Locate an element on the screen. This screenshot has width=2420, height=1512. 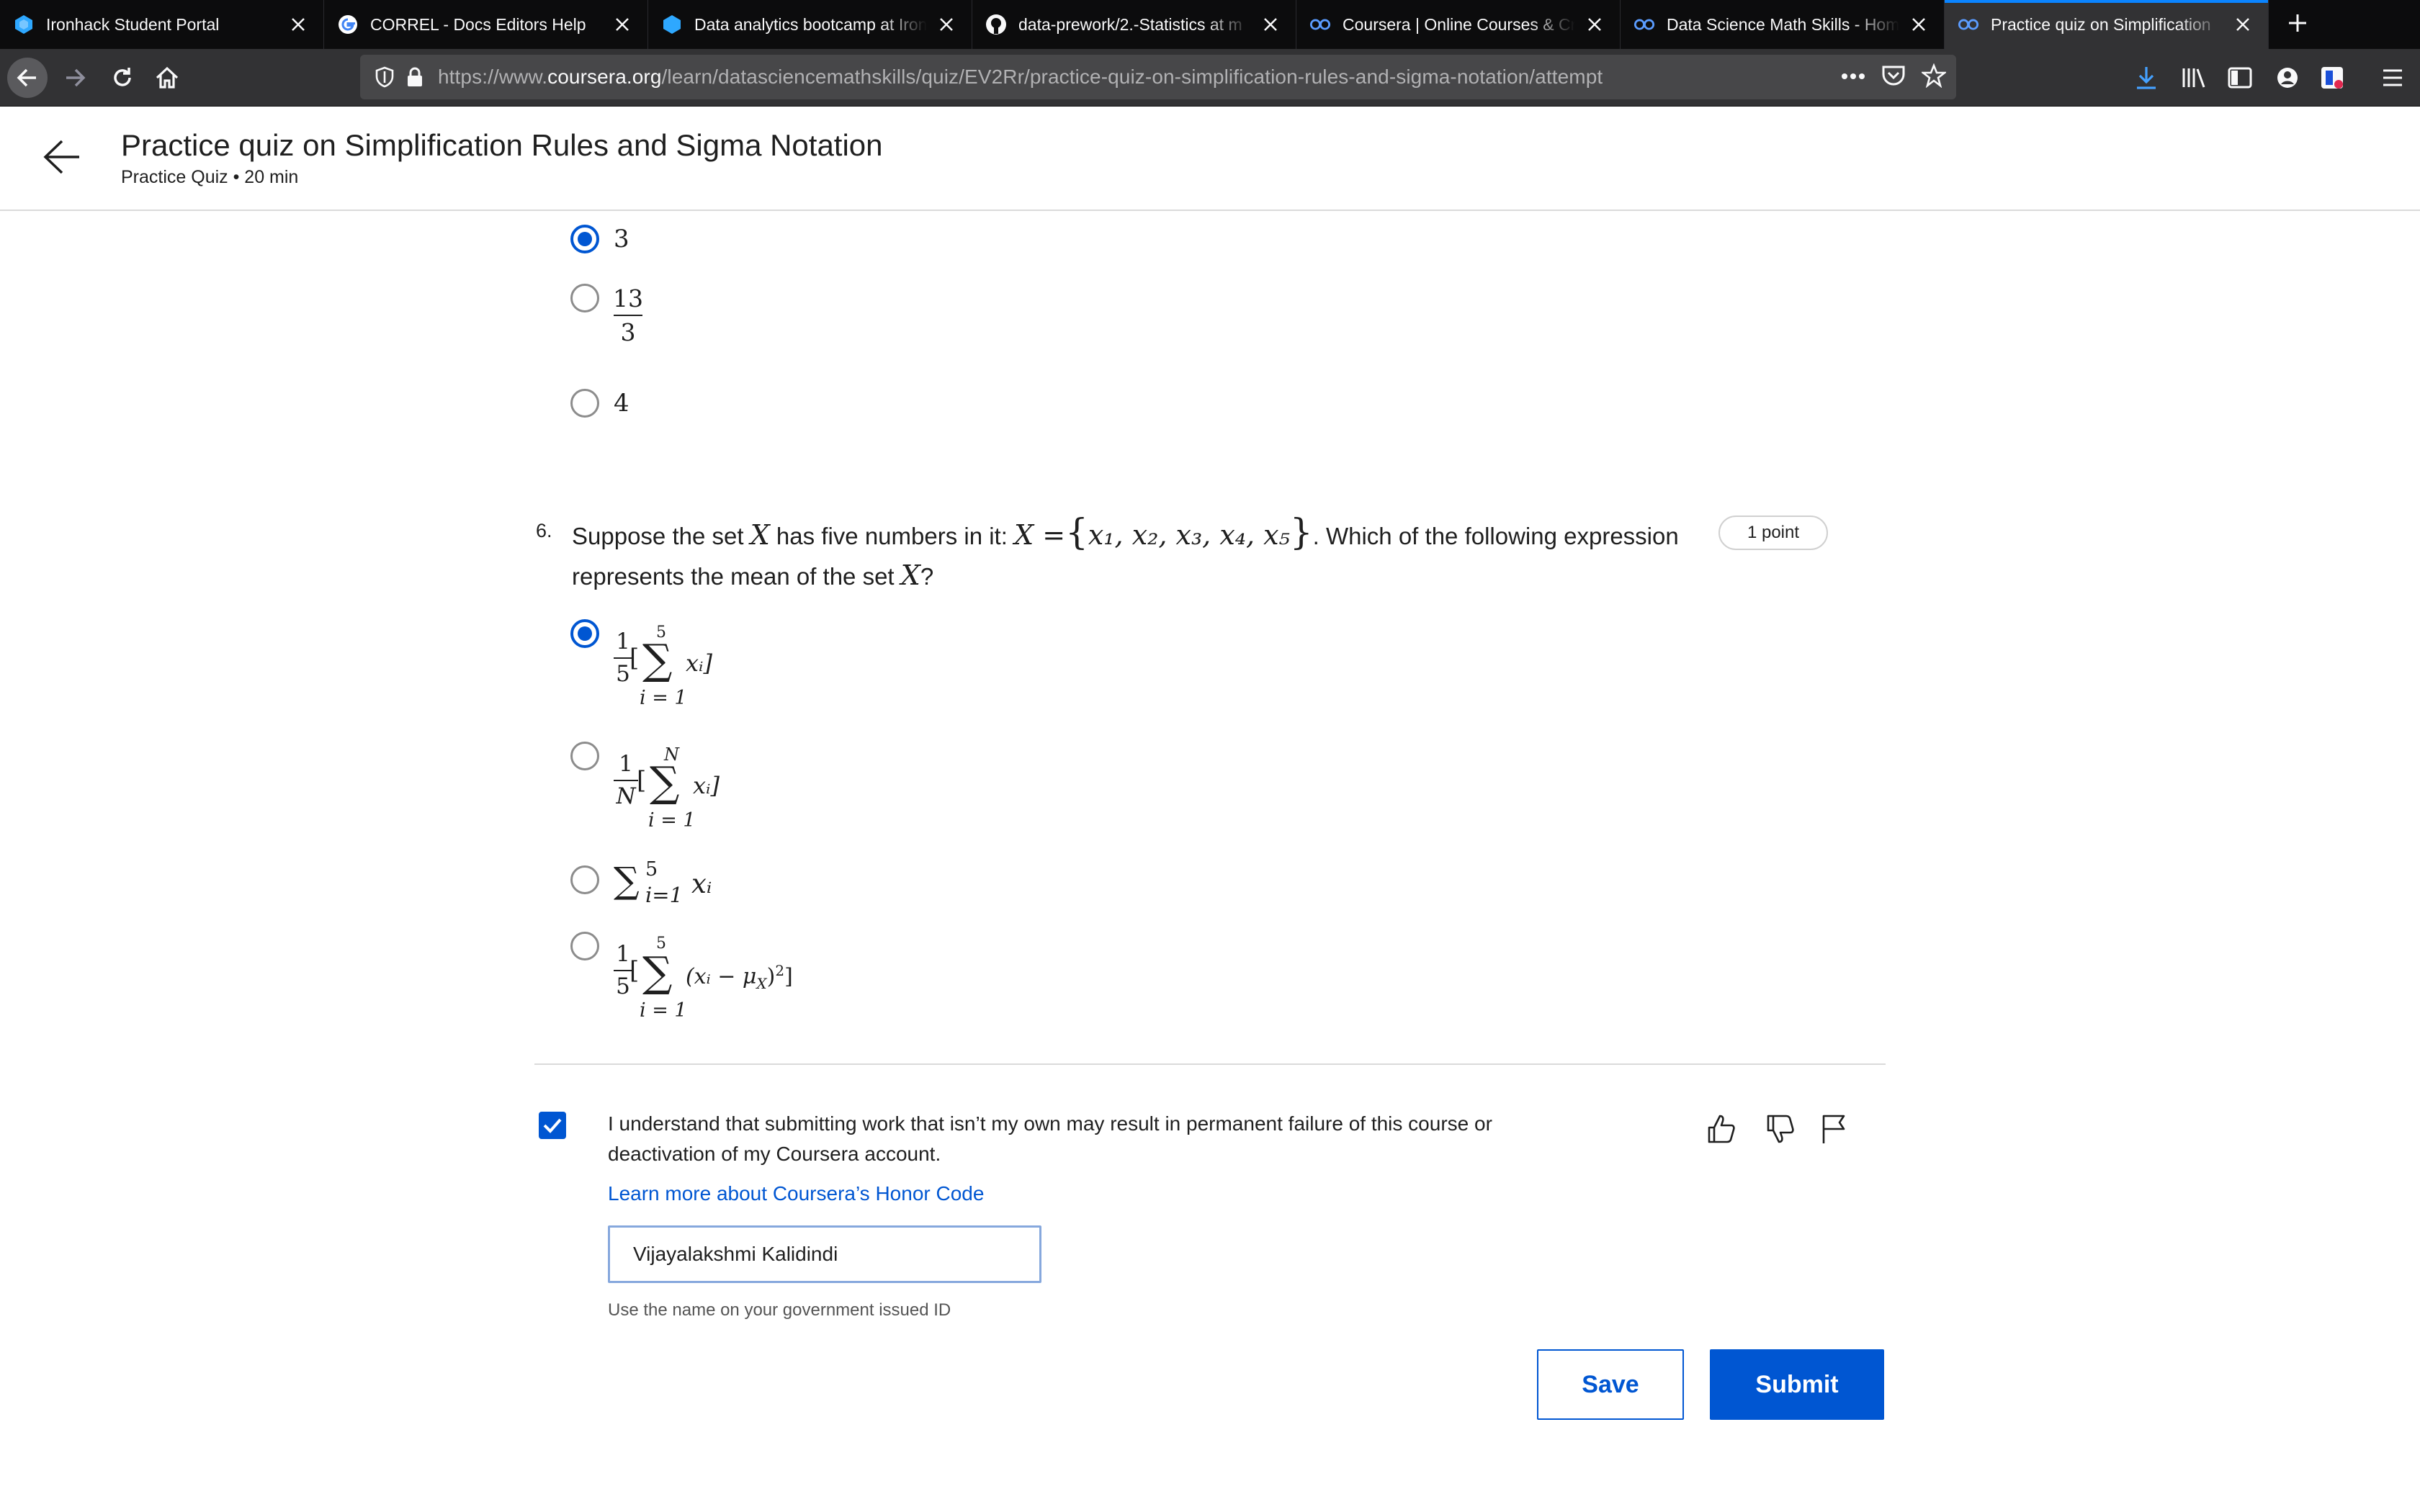
url-host: coursera.org is located at coordinates (604, 77).